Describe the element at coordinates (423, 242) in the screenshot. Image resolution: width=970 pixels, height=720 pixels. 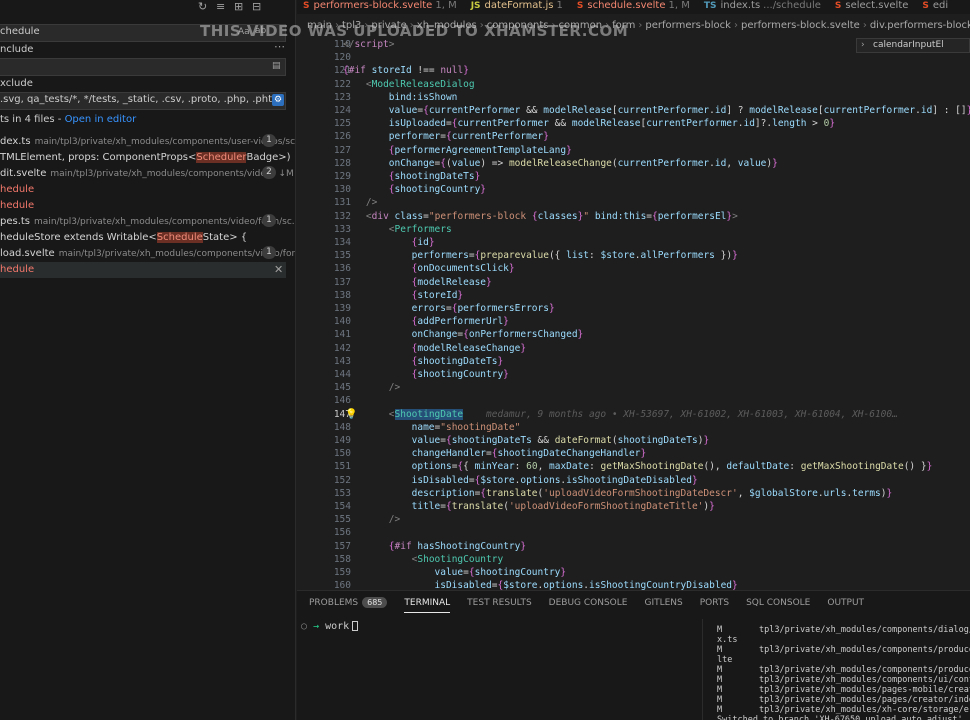
I see `code-line: {id}` at that location.